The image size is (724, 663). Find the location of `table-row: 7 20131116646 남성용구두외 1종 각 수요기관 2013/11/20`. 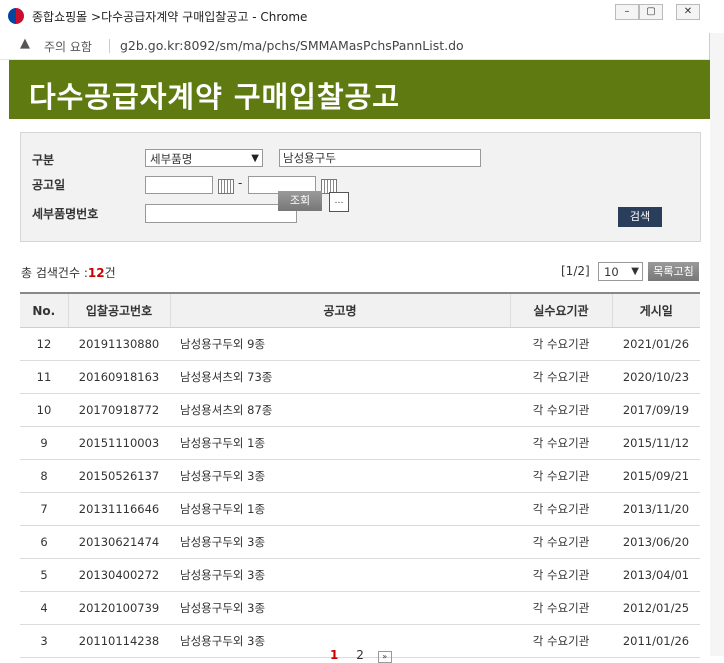

table-row: 7 20131116646 남성용구두외 1종 각 수요기관 2013/11/20 is located at coordinates (360, 509).